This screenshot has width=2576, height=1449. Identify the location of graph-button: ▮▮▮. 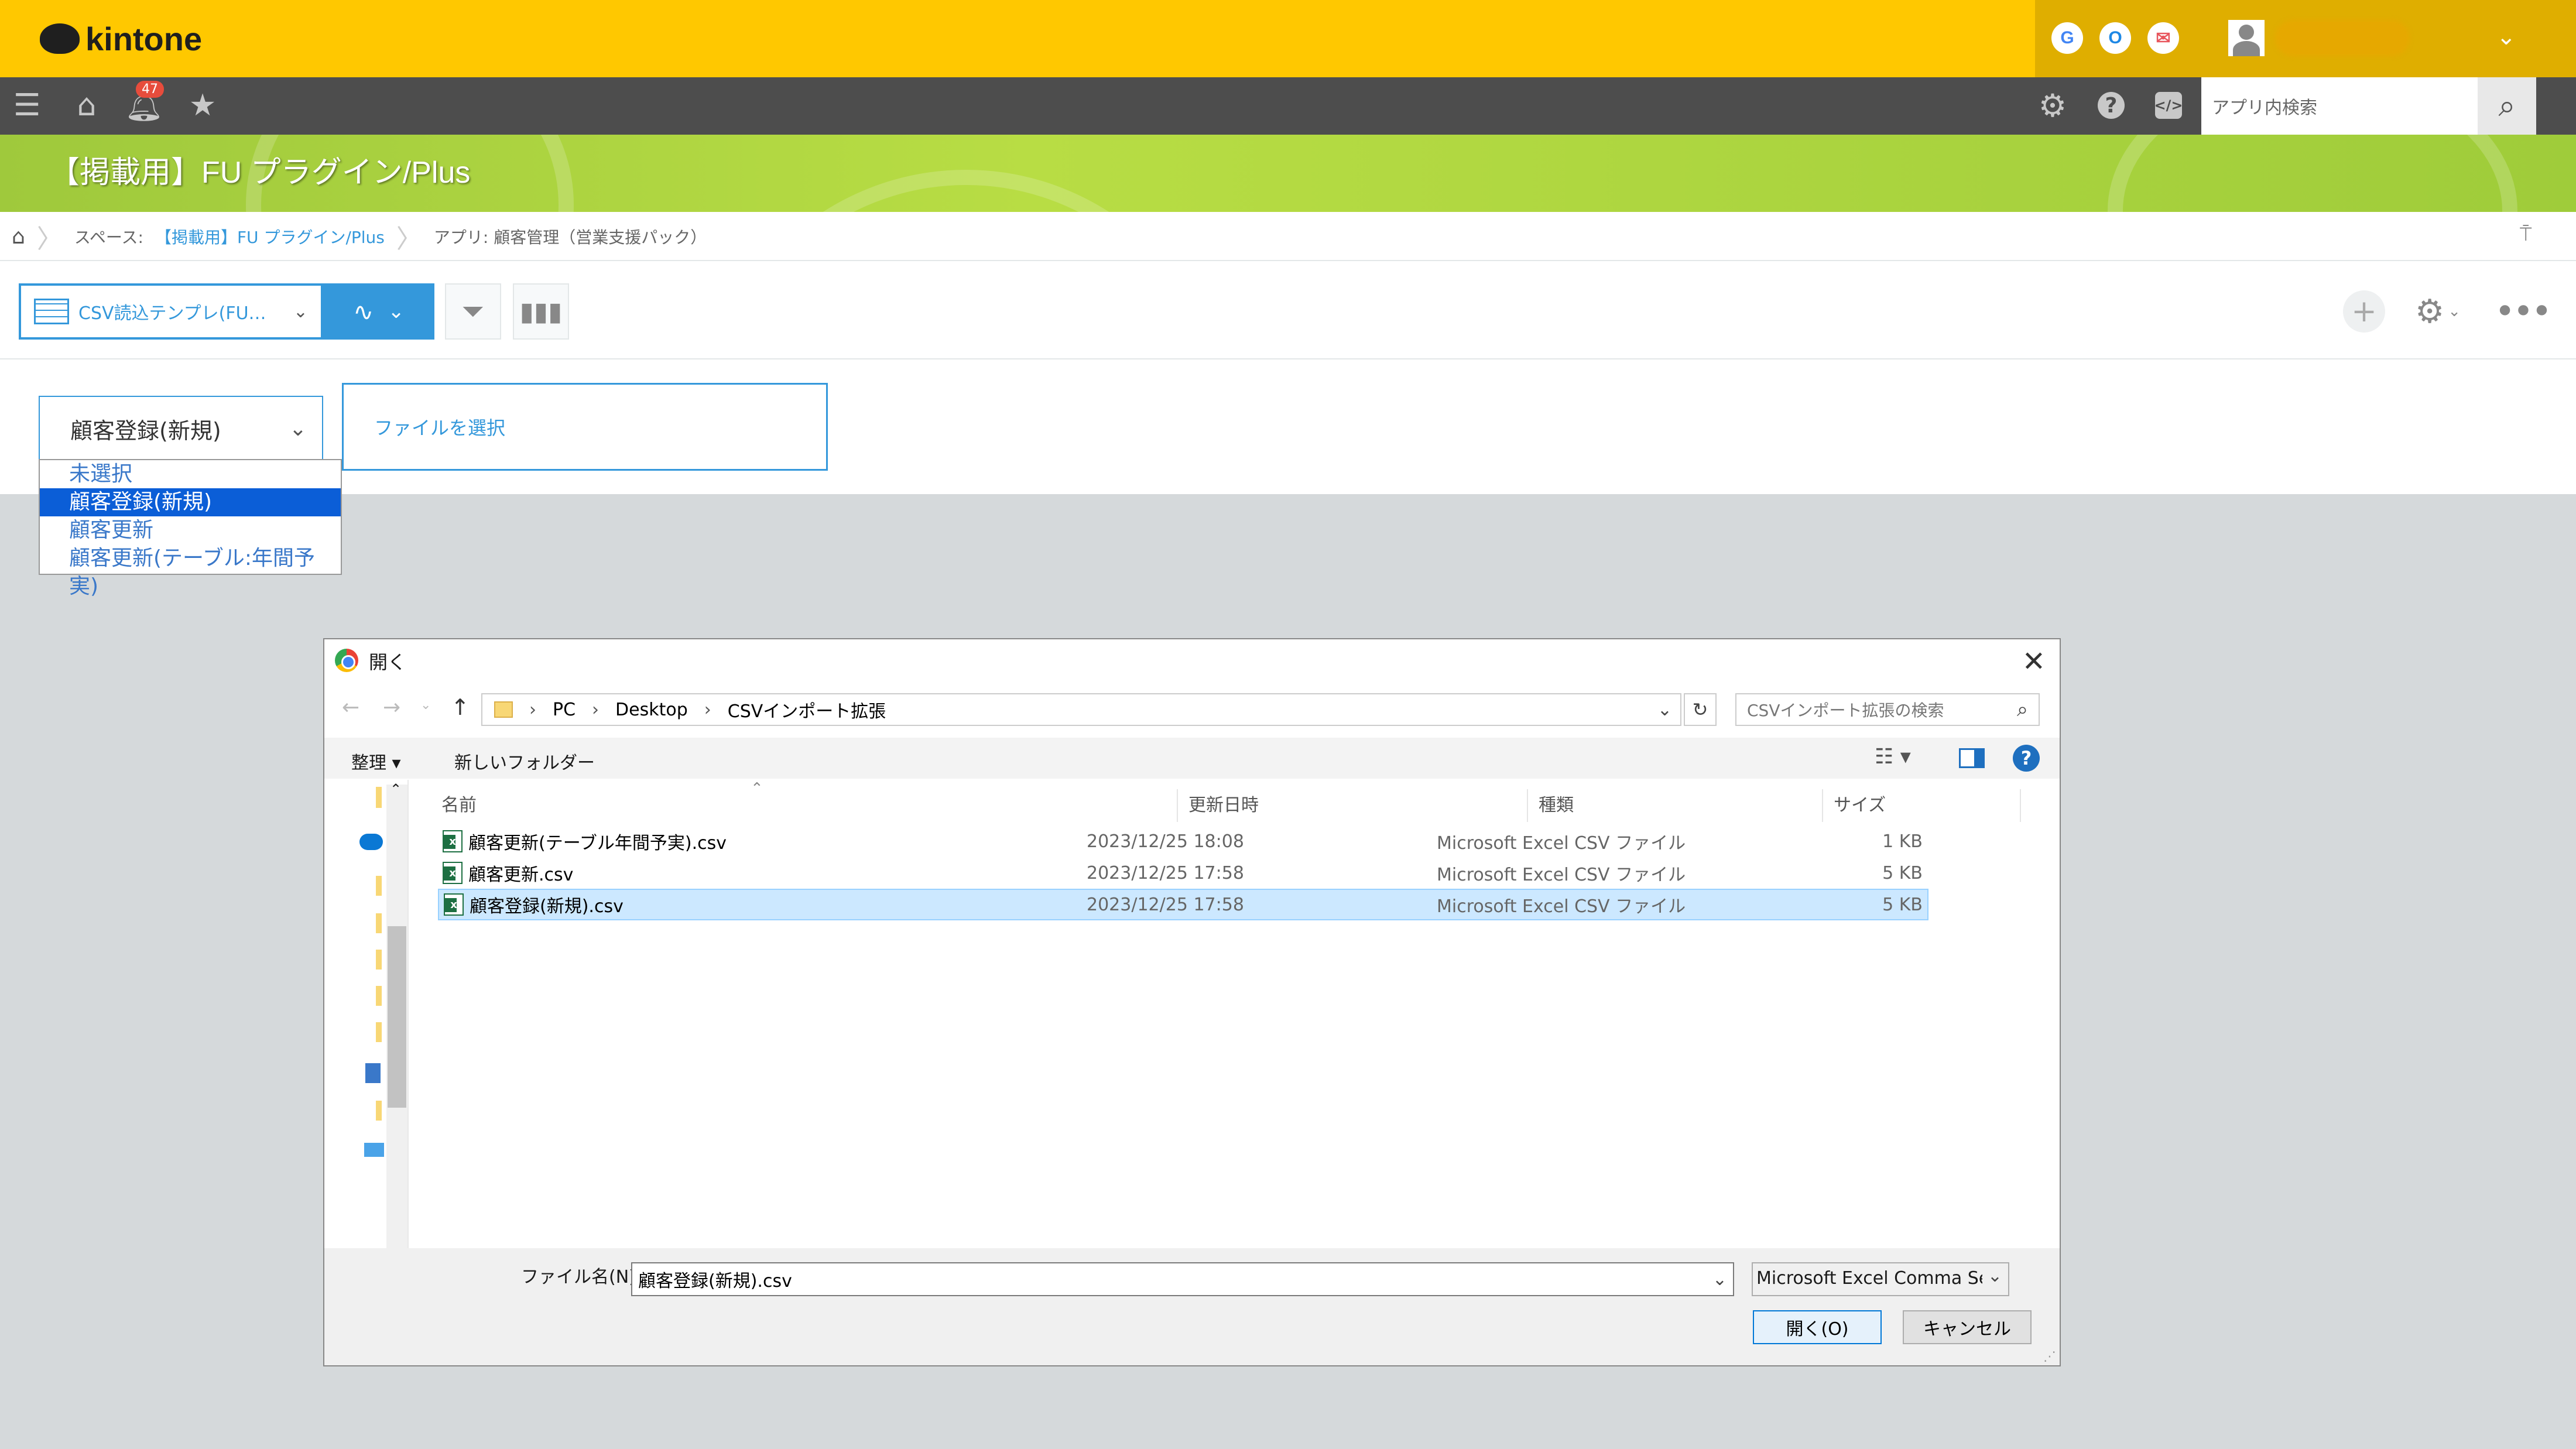
(541, 311).